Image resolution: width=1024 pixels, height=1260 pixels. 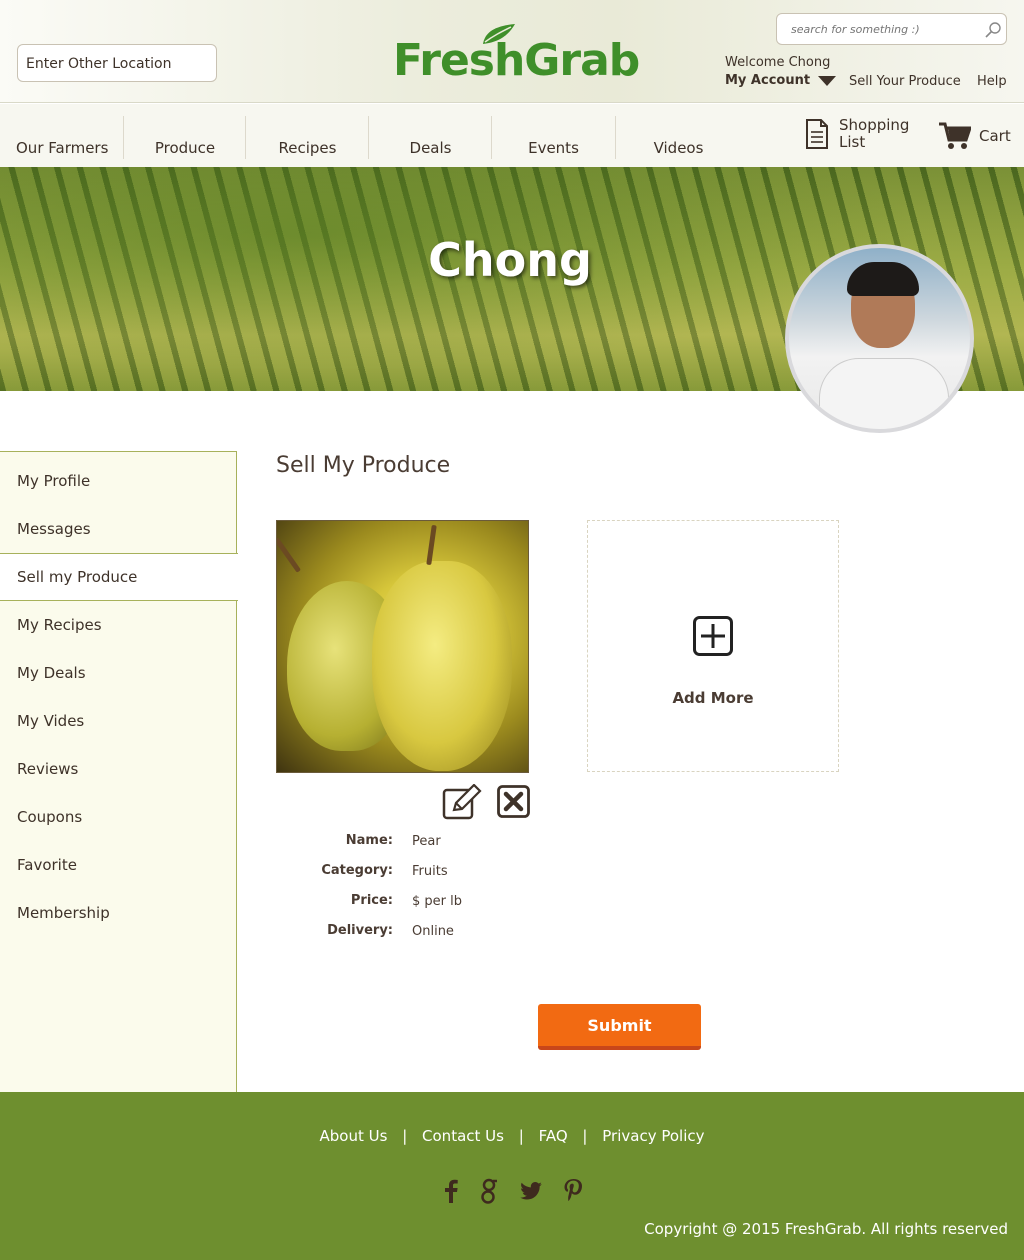 I want to click on search-box, so click(x=891, y=29).